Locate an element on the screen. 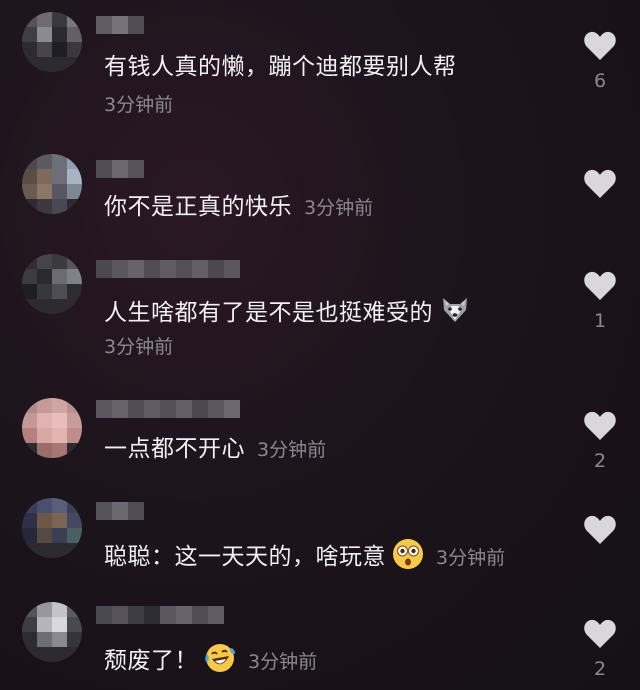 The image size is (640, 690). like-button: 6 is located at coordinates (600, 61).